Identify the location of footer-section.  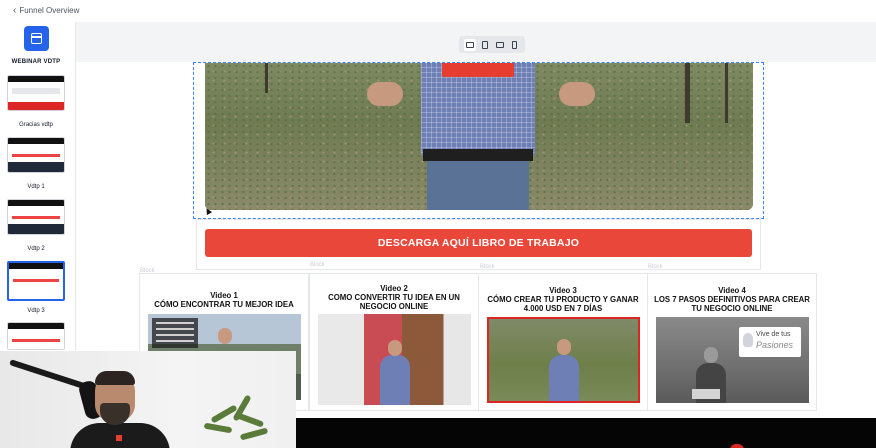
(586, 433).